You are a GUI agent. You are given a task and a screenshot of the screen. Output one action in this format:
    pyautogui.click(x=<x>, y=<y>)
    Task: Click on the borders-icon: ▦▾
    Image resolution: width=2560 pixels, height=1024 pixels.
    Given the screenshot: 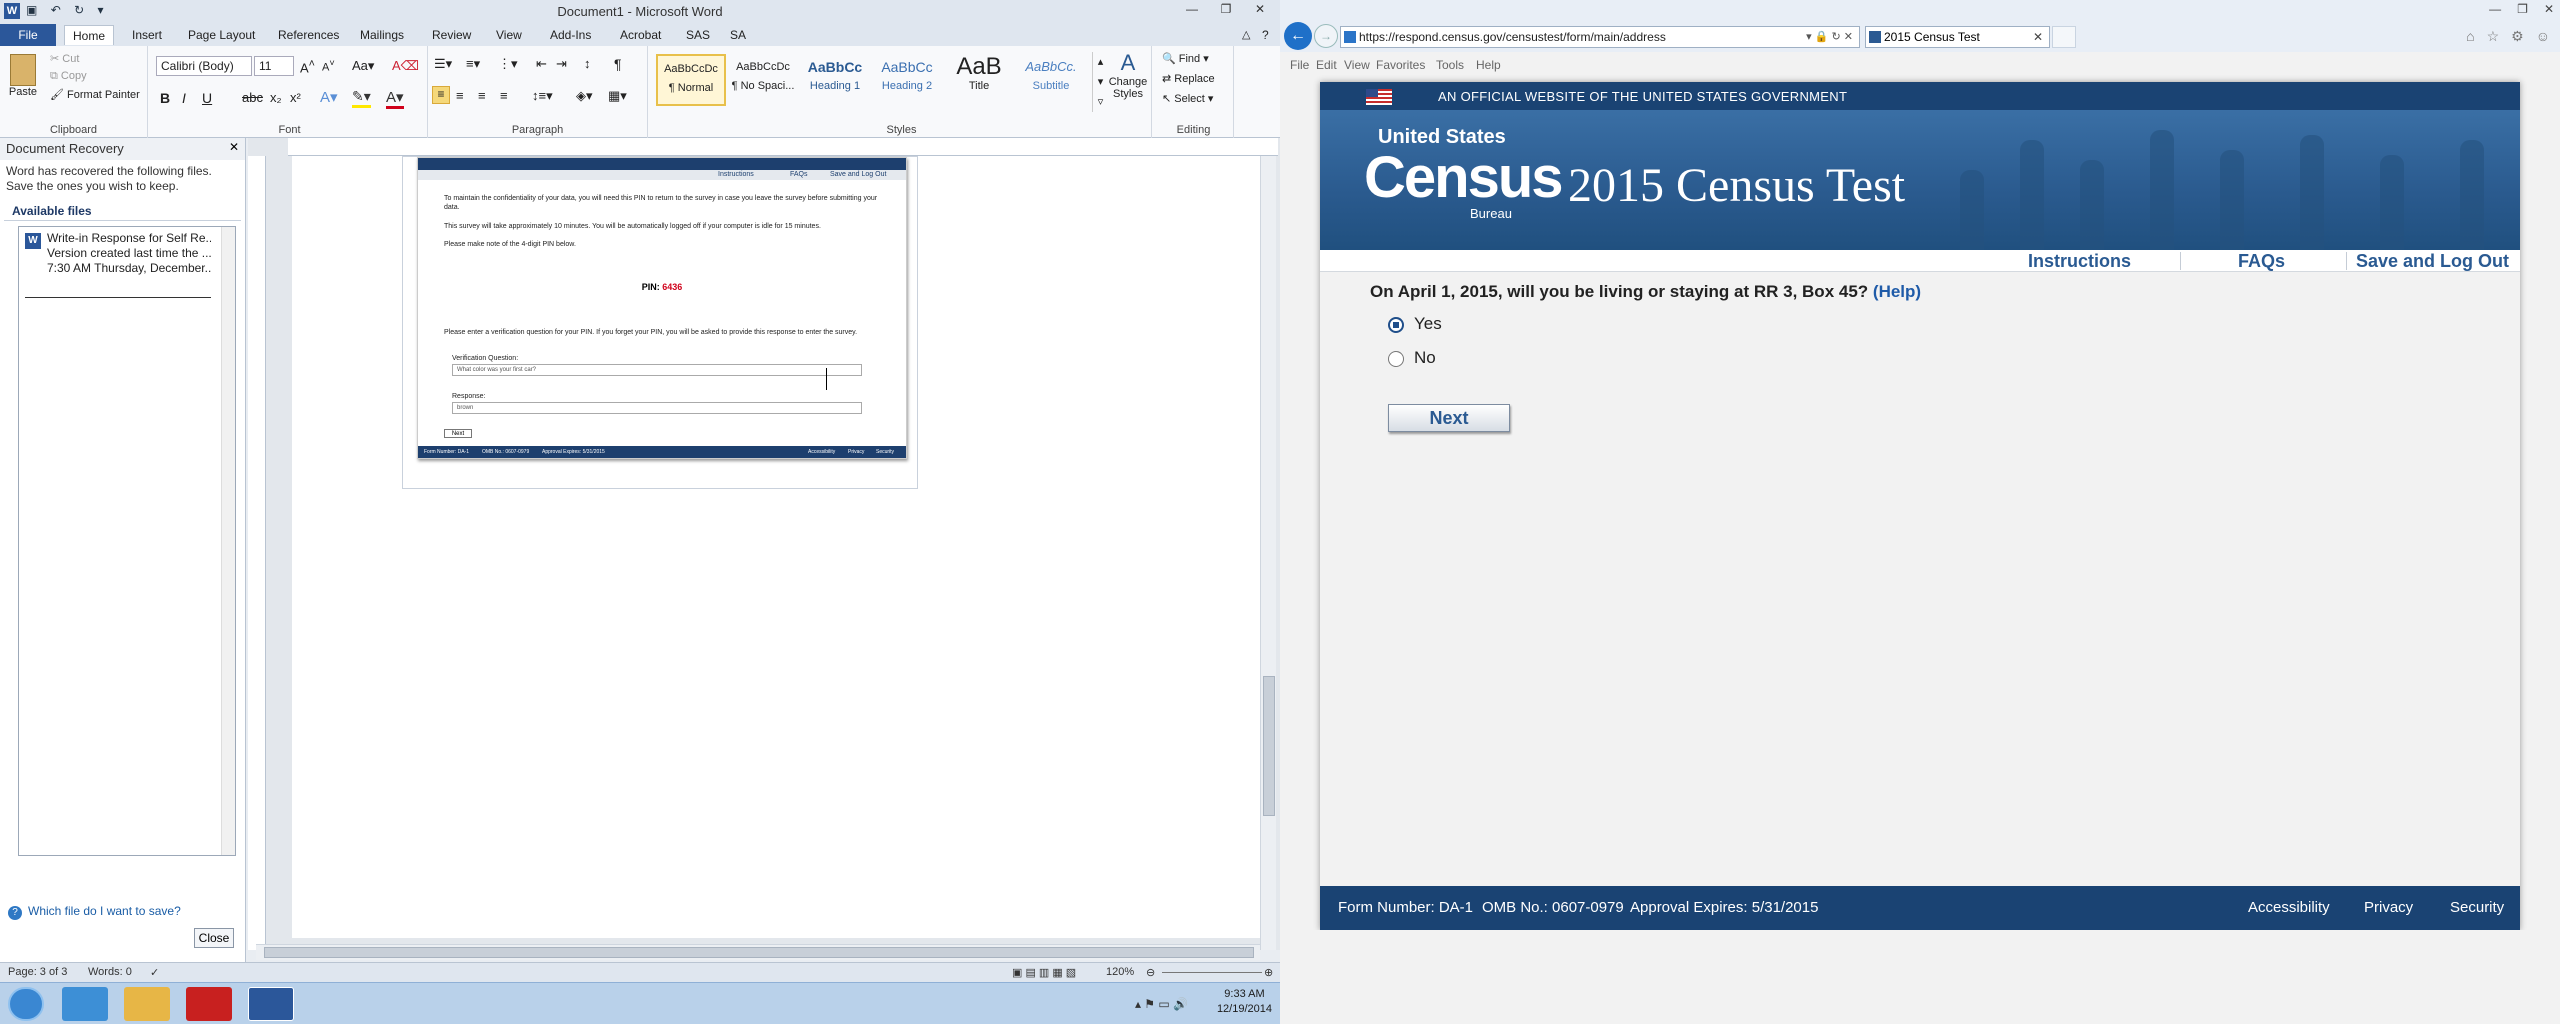 What is the action you would take?
    pyautogui.click(x=617, y=96)
    